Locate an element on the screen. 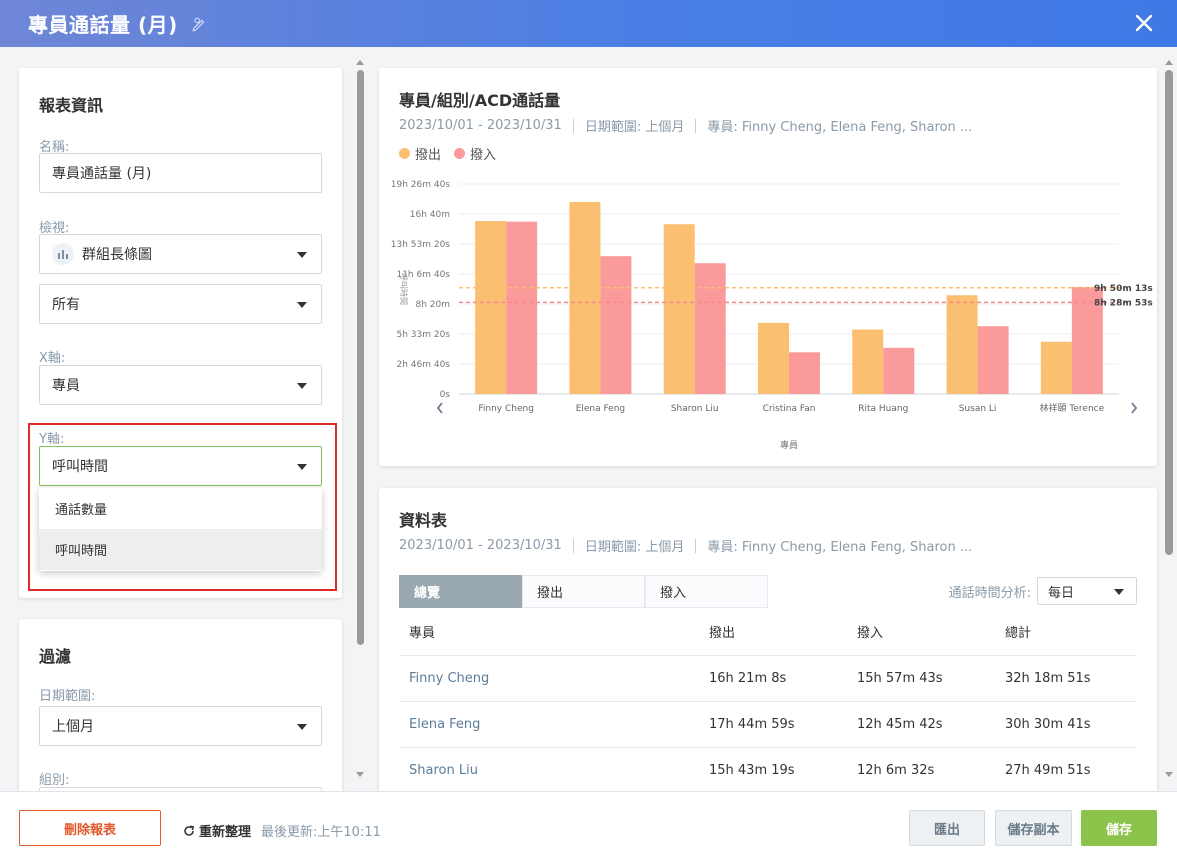  cell-agent: Sharon Liu is located at coordinates (549, 770).